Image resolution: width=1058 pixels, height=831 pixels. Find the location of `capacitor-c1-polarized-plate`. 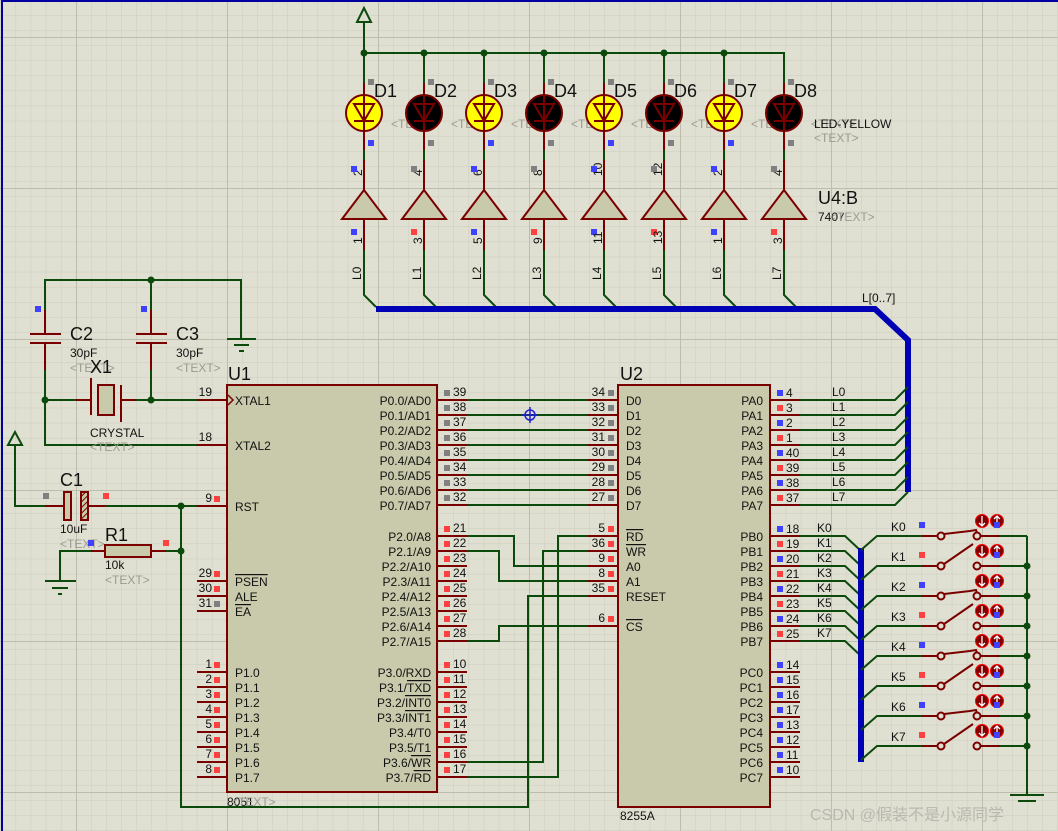

capacitor-c1-polarized-plate is located at coordinates (84, 506).